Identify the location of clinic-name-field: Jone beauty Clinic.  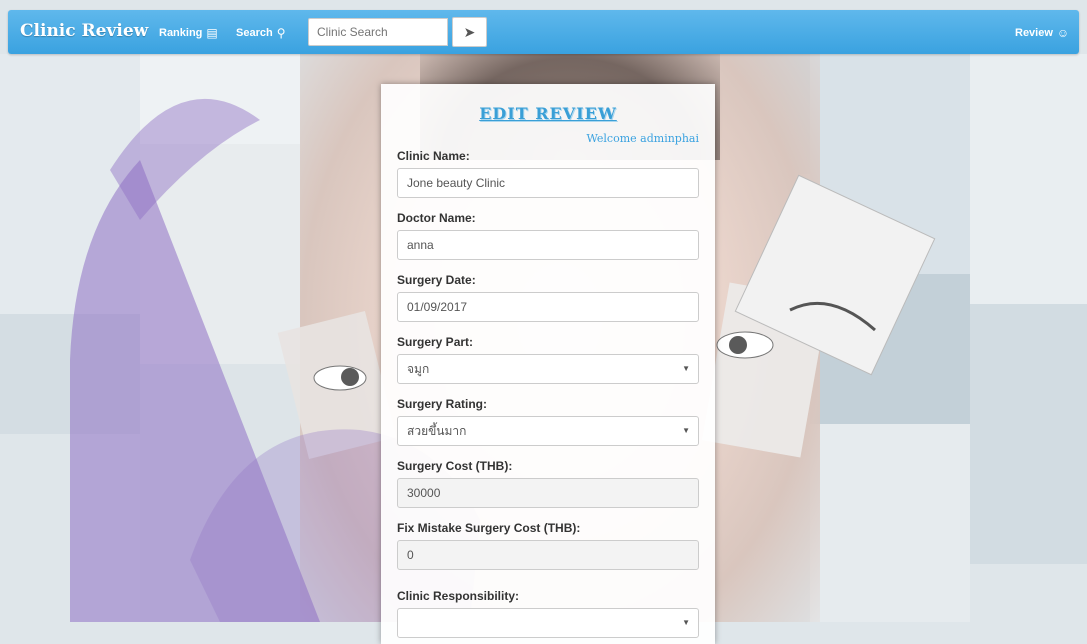
(548, 183).